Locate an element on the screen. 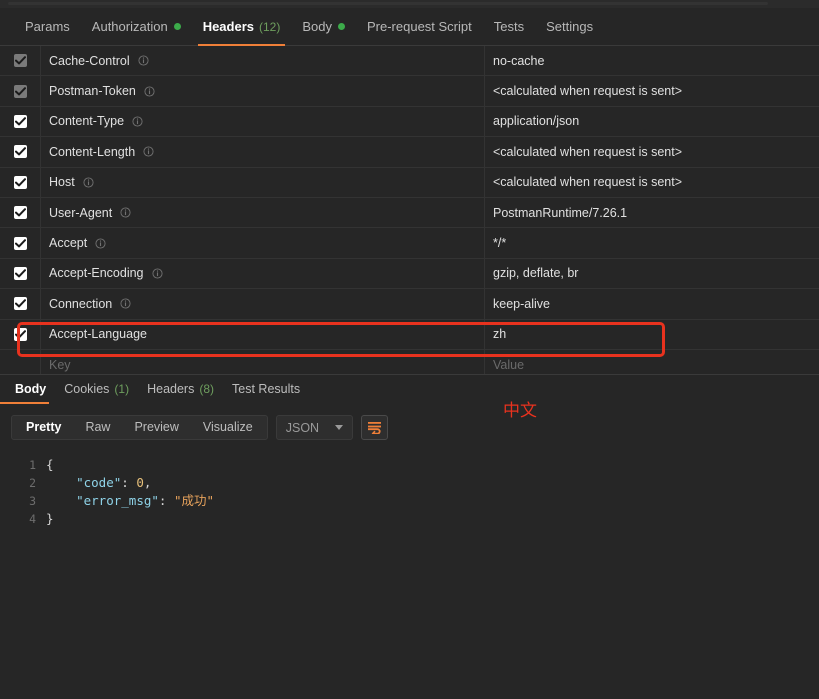 Image resolution: width=819 pixels, height=699 pixels. header-key-cell: Accept is located at coordinates (263, 243).